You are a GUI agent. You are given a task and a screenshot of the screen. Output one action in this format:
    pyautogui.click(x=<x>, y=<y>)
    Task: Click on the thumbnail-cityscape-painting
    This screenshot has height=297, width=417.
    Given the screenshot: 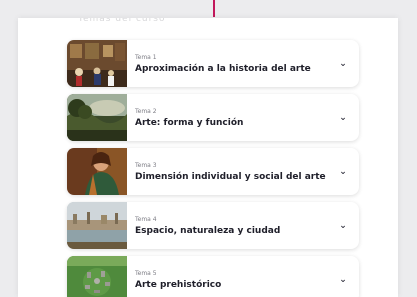 What is the action you would take?
    pyautogui.click(x=97, y=225)
    